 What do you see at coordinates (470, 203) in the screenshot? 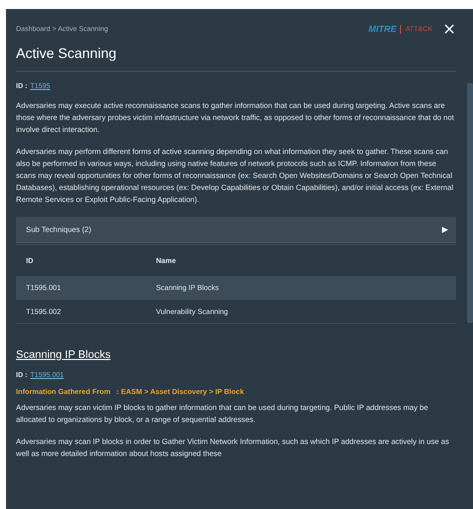
I see `scrollbar-thumb` at bounding box center [470, 203].